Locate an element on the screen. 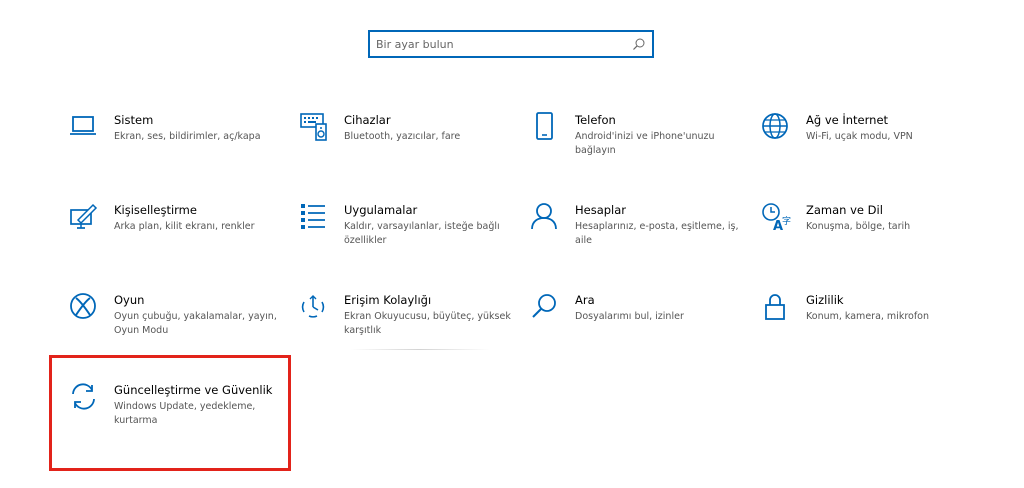 This screenshot has width=1024, height=488. tile-title: Gizlilik is located at coordinates (825, 300).